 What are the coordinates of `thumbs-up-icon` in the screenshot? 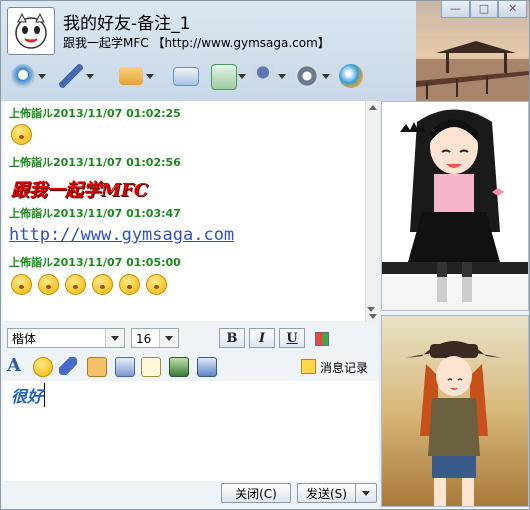 It's located at (97, 367).